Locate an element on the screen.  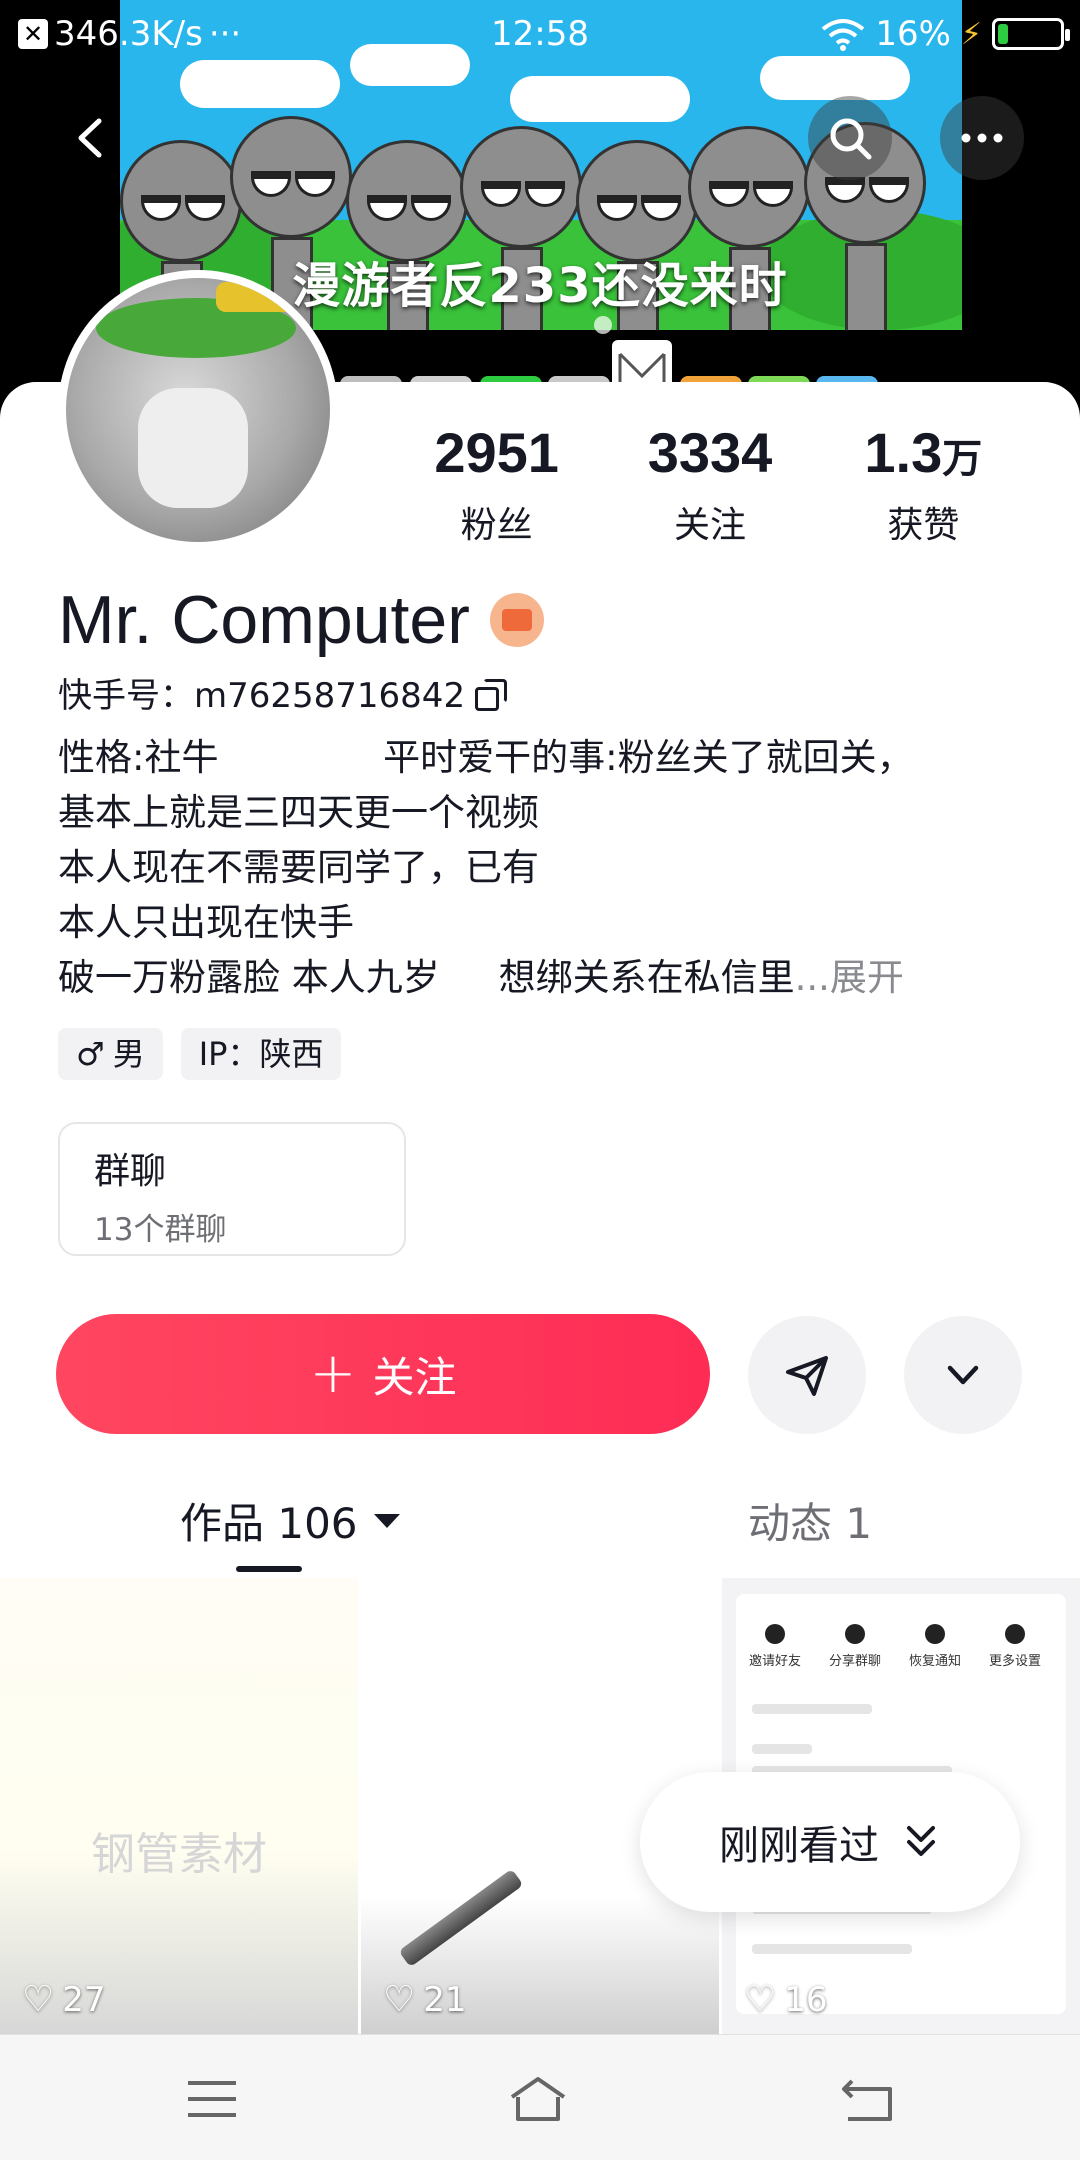
active-tab-indicator is located at coordinates (269, 1569).